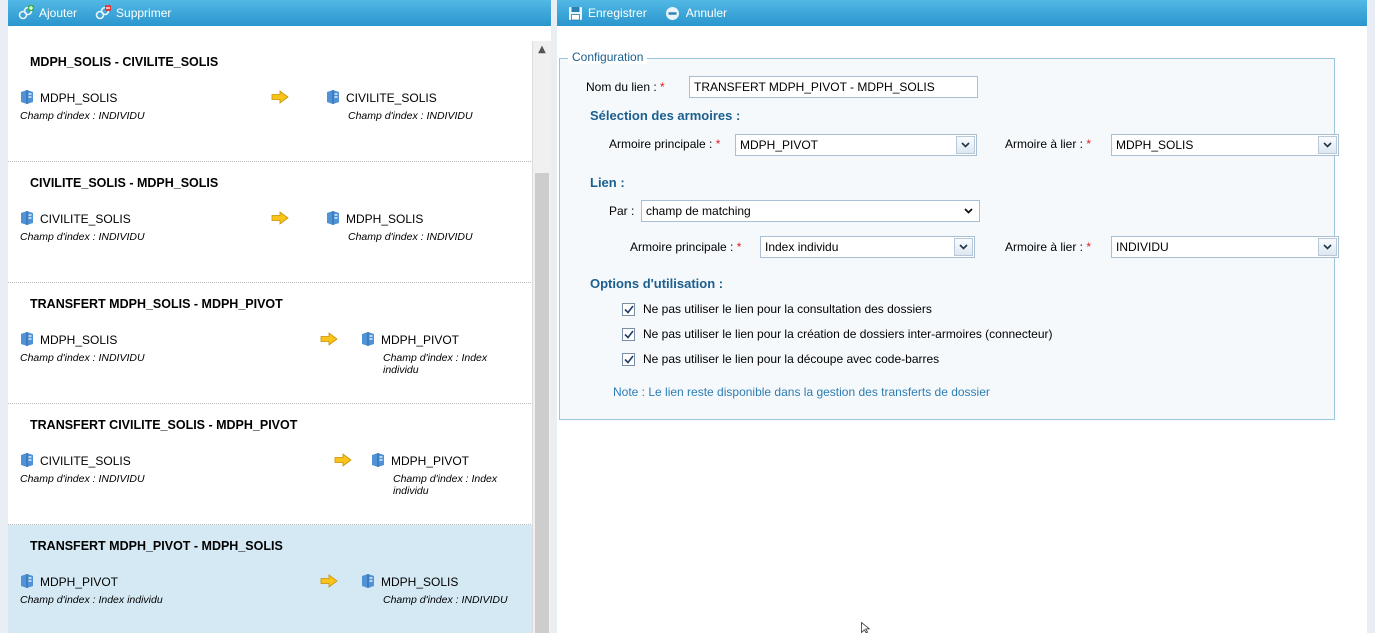 The width and height of the screenshot is (1375, 633). What do you see at coordinates (110, 589) in the screenshot?
I see `link-source: MDPH_PIVOT Champ d'index : Index individu` at bounding box center [110, 589].